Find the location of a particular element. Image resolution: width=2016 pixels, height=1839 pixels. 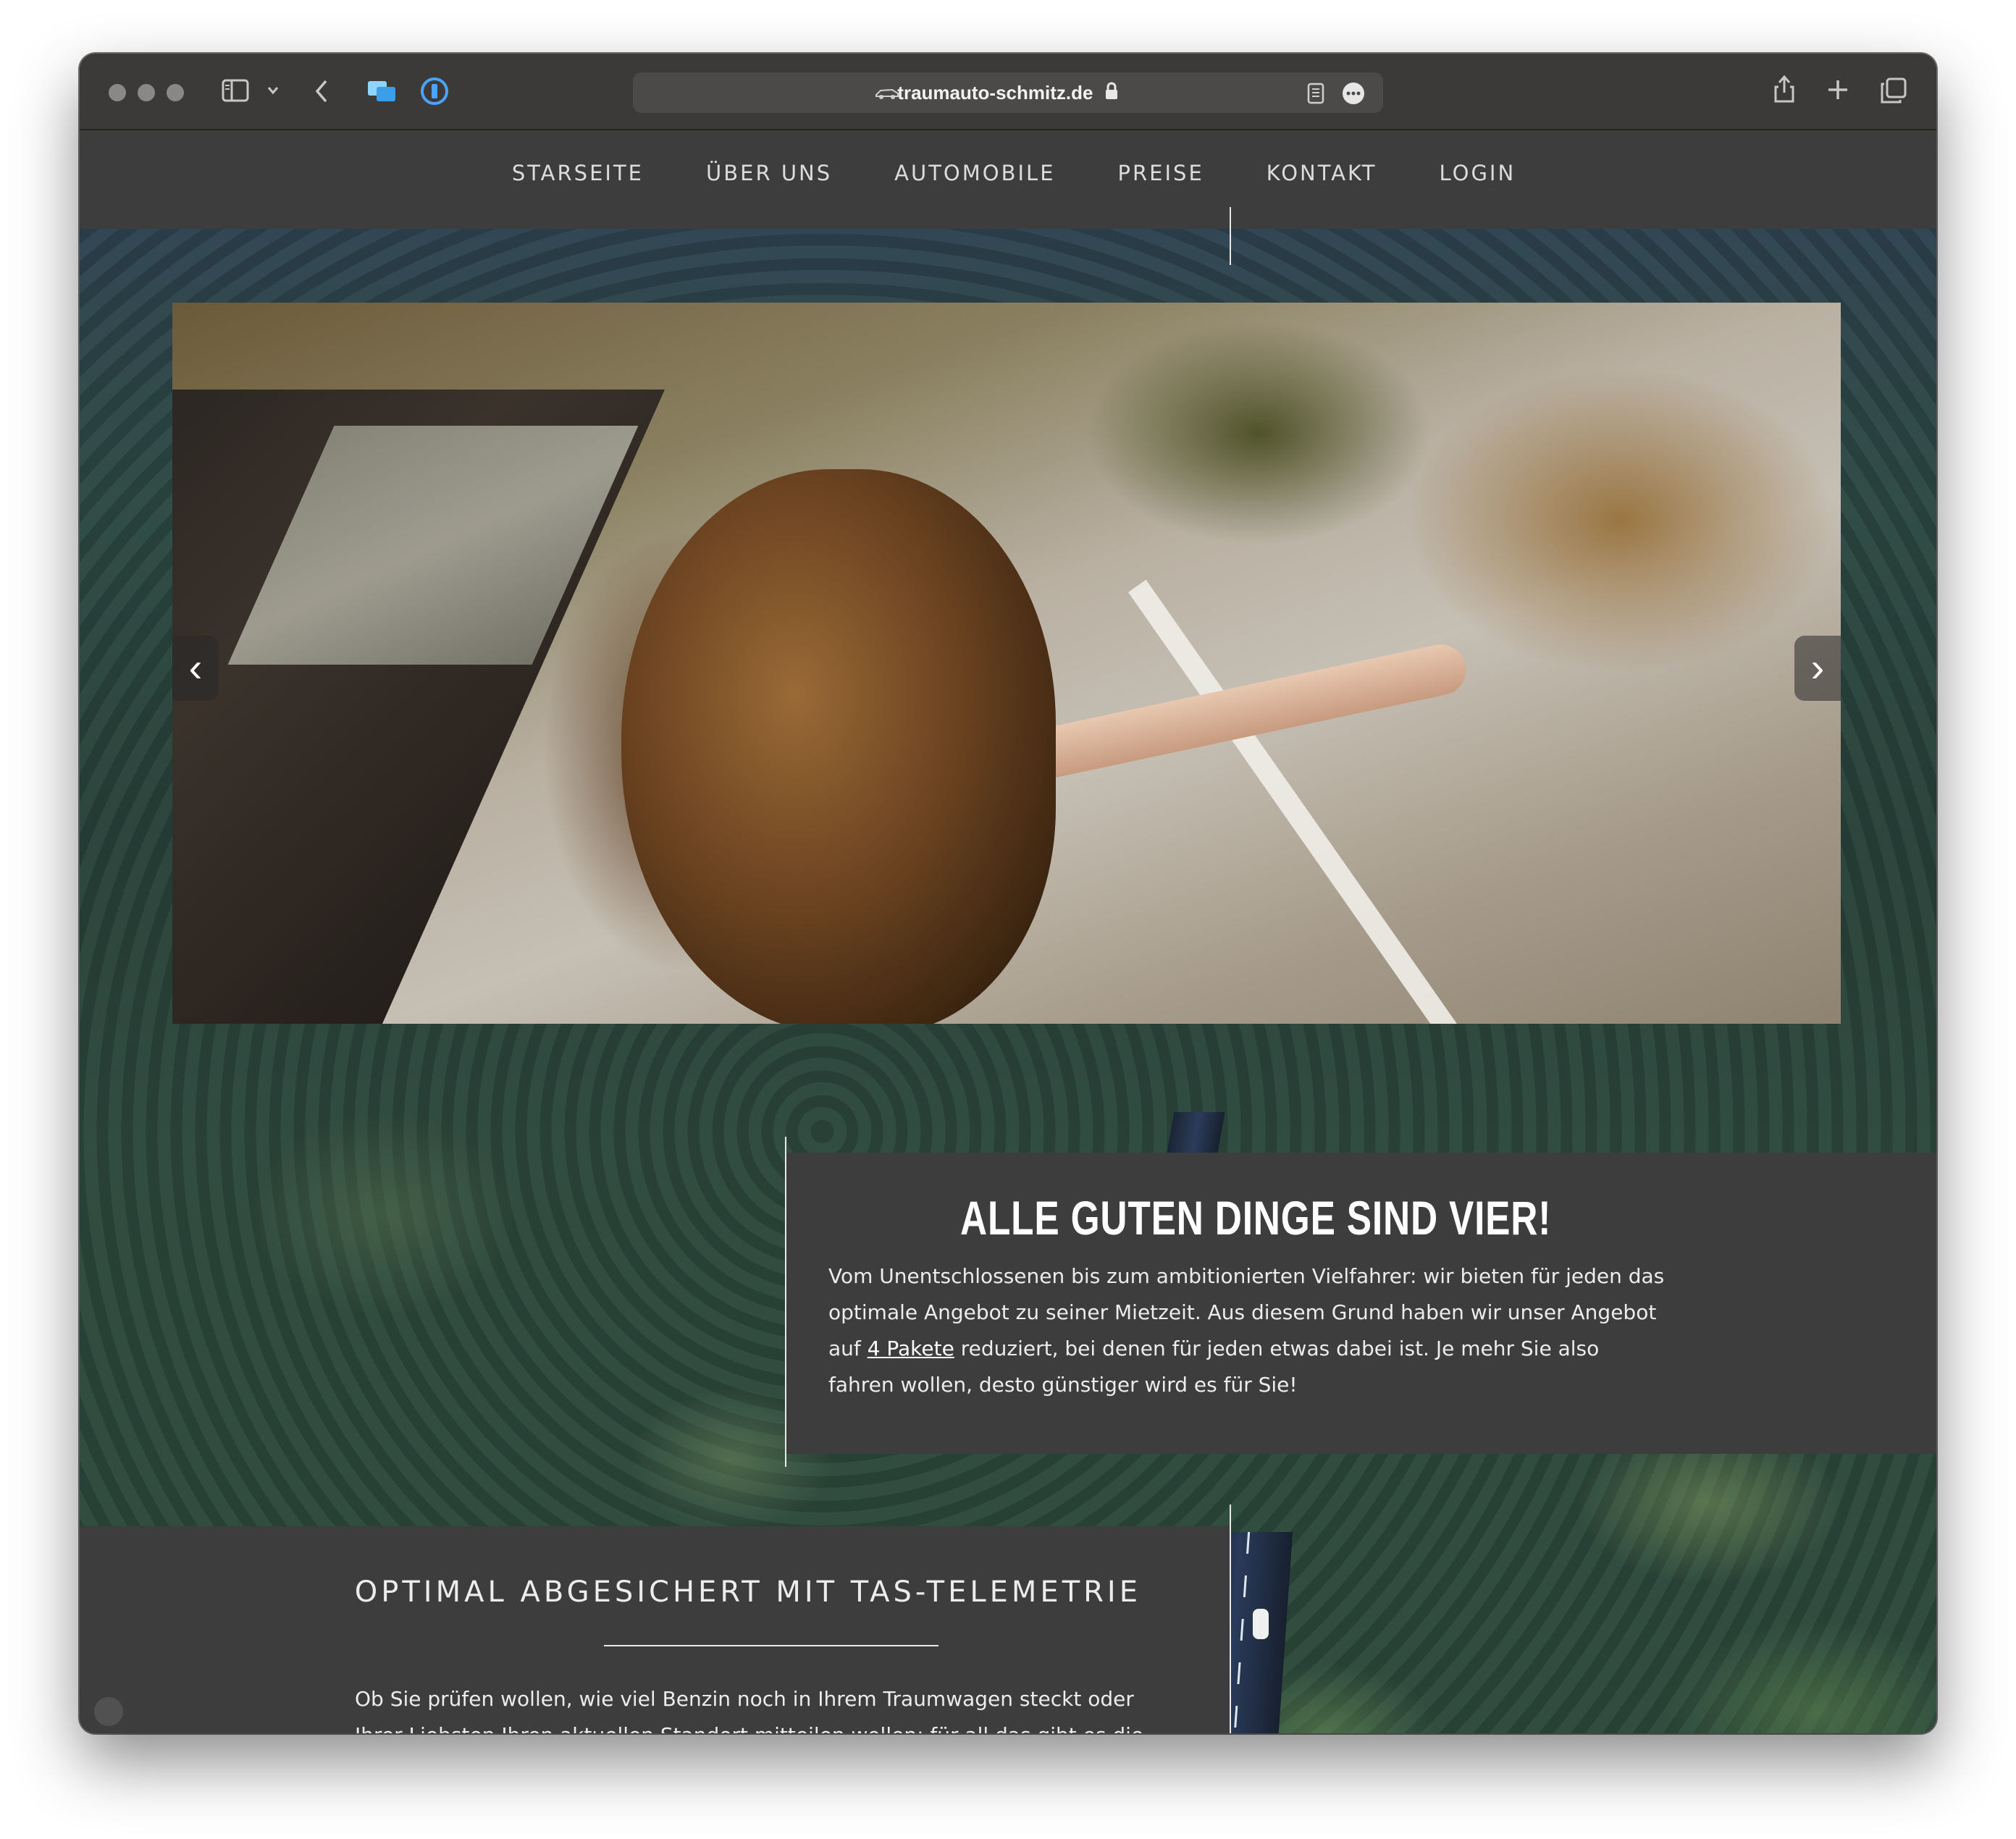

nav-item-login: LOGIN is located at coordinates (1478, 173).